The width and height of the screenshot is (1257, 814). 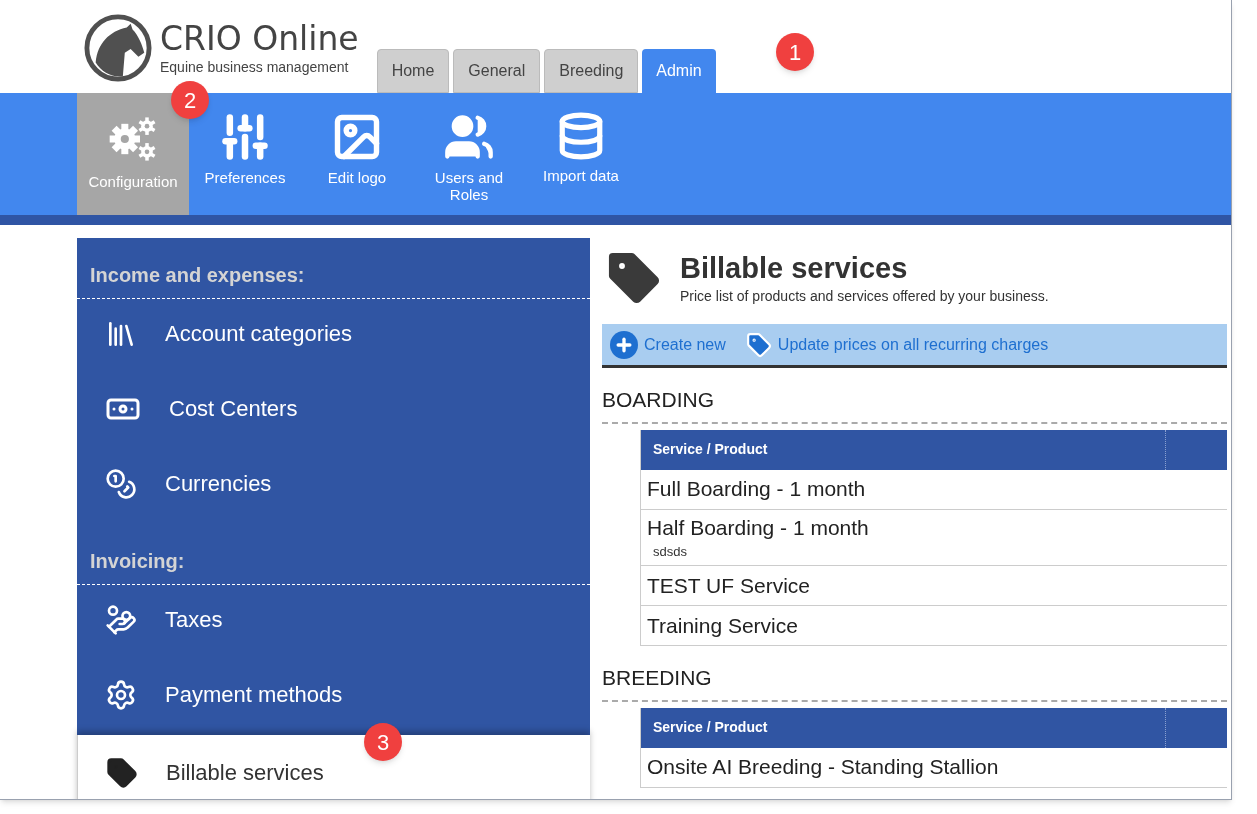 What do you see at coordinates (333, 697) in the screenshot?
I see `sidebar-item: Payment methods` at bounding box center [333, 697].